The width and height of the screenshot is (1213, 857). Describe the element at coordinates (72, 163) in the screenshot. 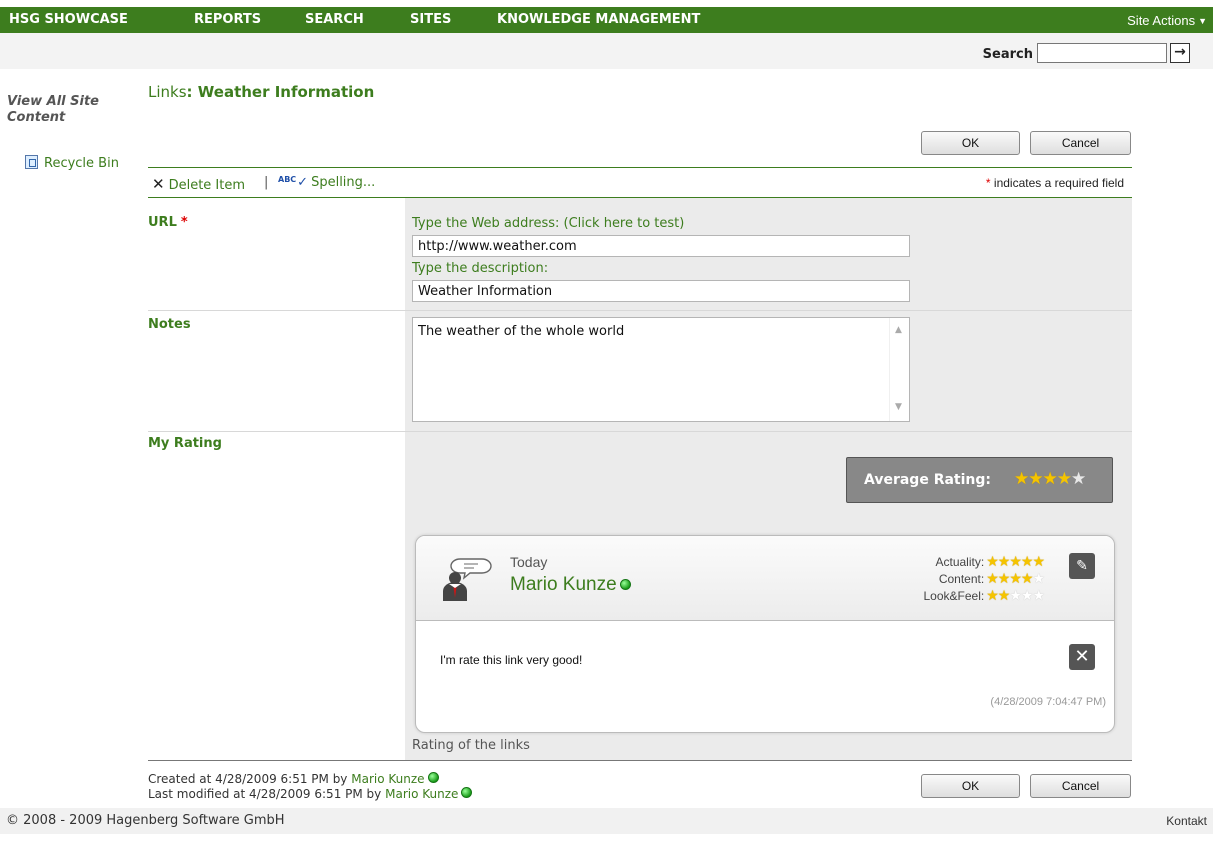

I see `recycle-bin-link: Recycle Bin` at that location.